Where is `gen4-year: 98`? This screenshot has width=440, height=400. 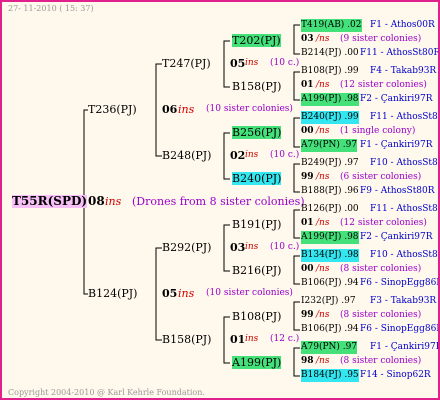
gen4-year: 98 is located at coordinates (307, 361).